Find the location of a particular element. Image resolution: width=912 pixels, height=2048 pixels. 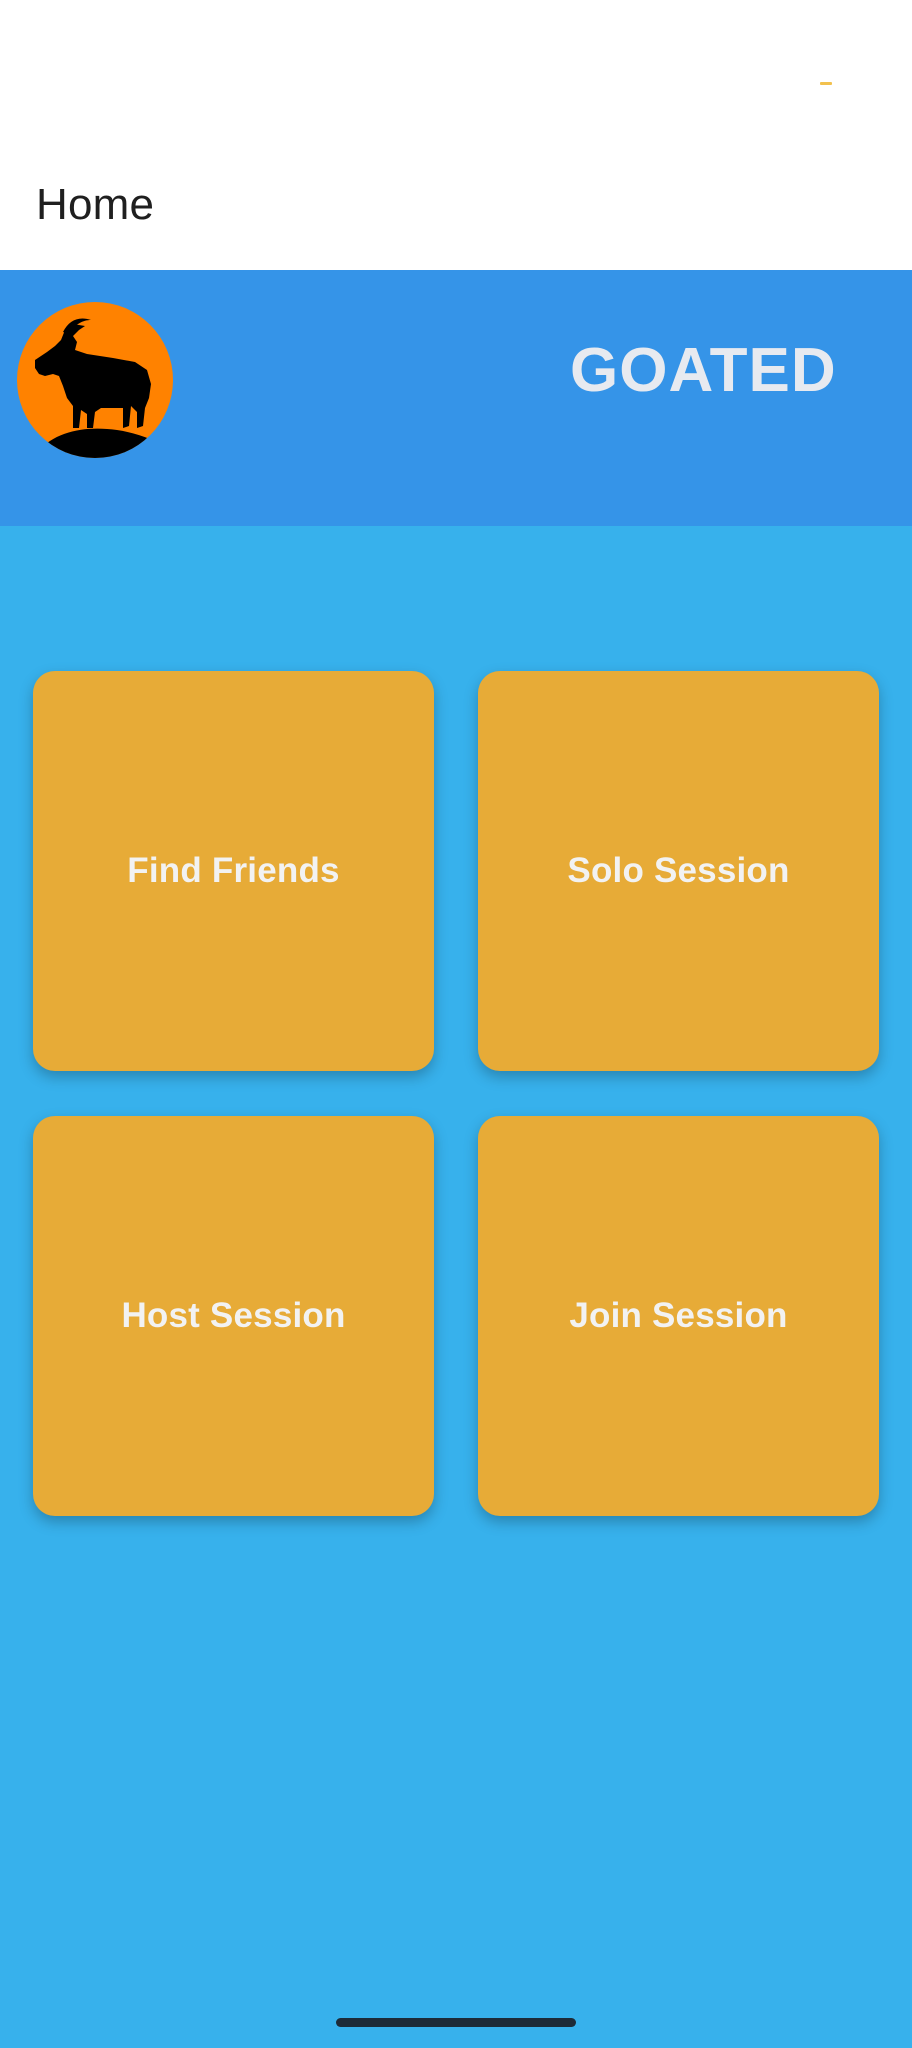

find-friends-button: Find Friends is located at coordinates (233, 871).